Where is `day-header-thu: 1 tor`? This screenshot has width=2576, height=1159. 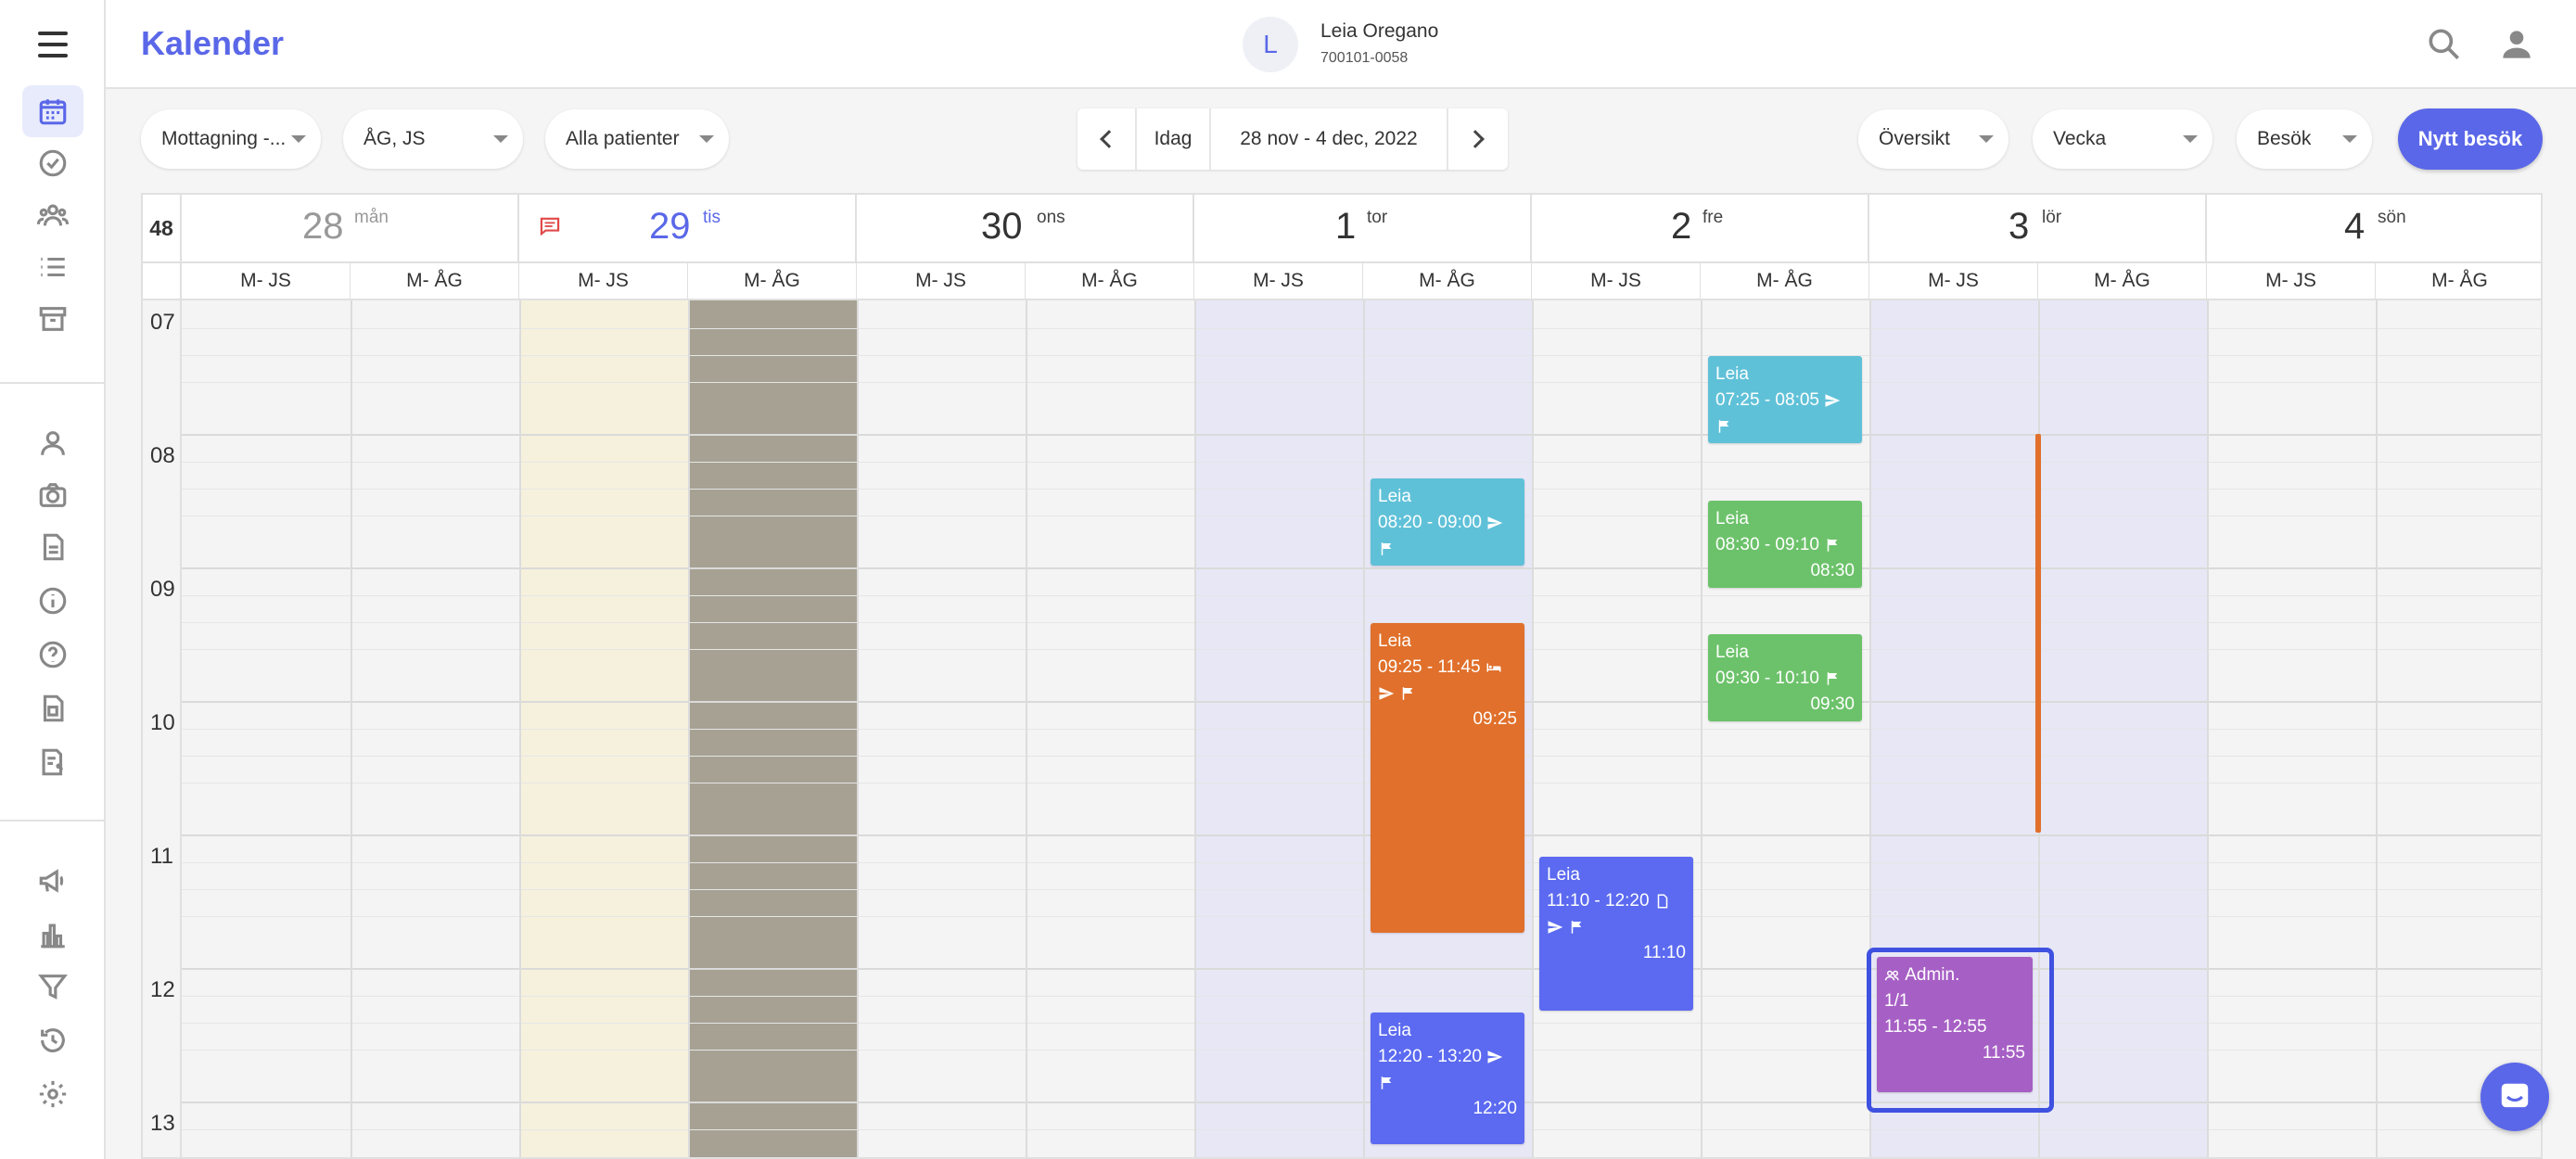 day-header-thu: 1 tor is located at coordinates (1363, 228).